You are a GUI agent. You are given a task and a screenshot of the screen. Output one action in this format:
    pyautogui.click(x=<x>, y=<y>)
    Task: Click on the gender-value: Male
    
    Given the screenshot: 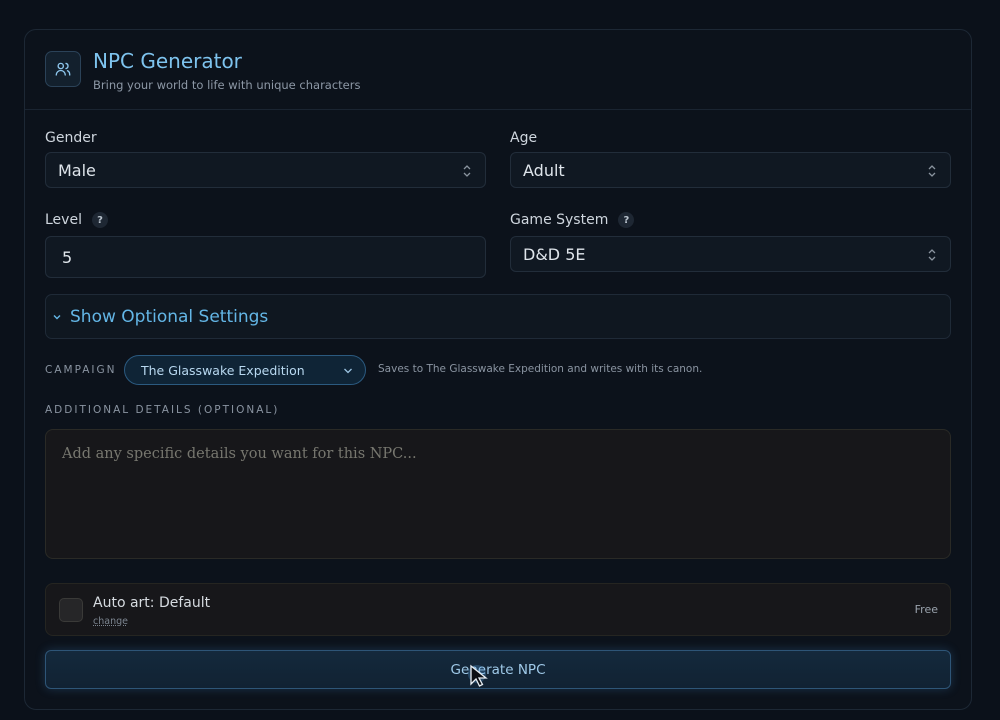 What is the action you would take?
    pyautogui.click(x=77, y=170)
    